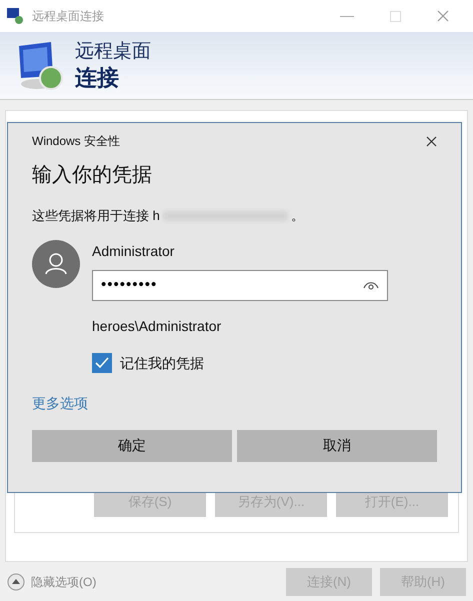  Describe the element at coordinates (60, 403) in the screenshot. I see `more-options-link: 更多选项` at that location.